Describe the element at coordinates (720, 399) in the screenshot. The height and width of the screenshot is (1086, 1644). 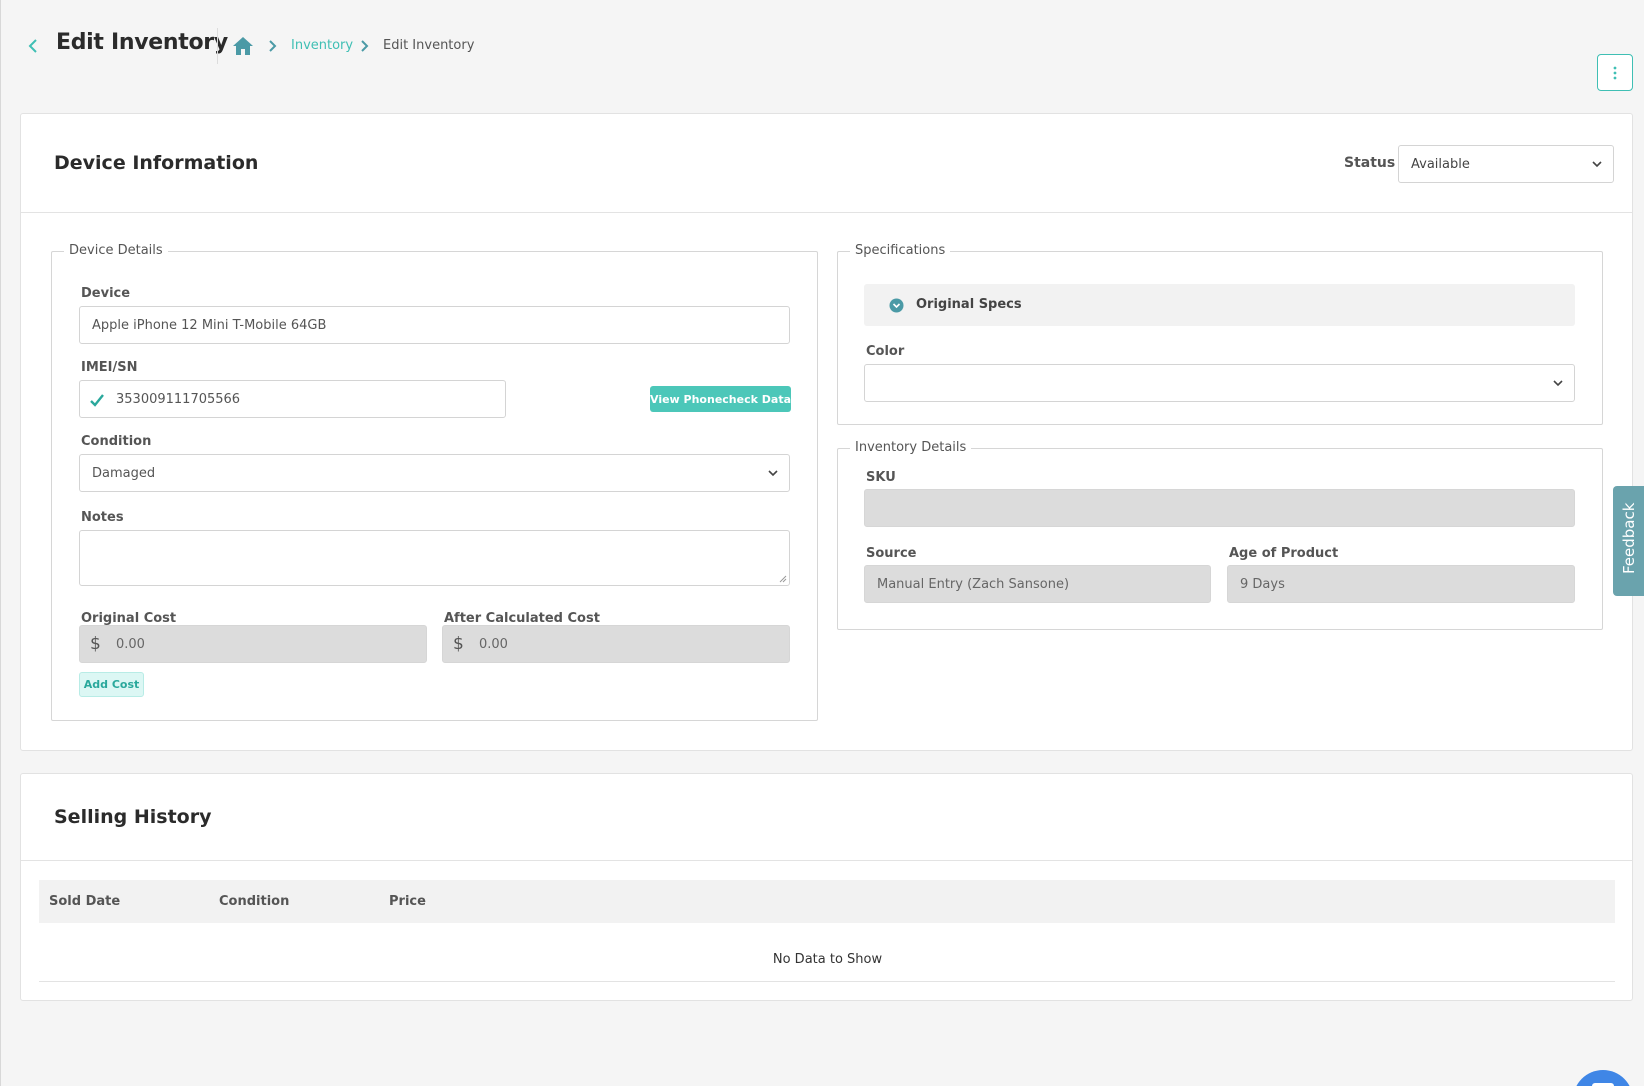
I see `view-phonecheck-data-button: View Phonecheck Data` at that location.